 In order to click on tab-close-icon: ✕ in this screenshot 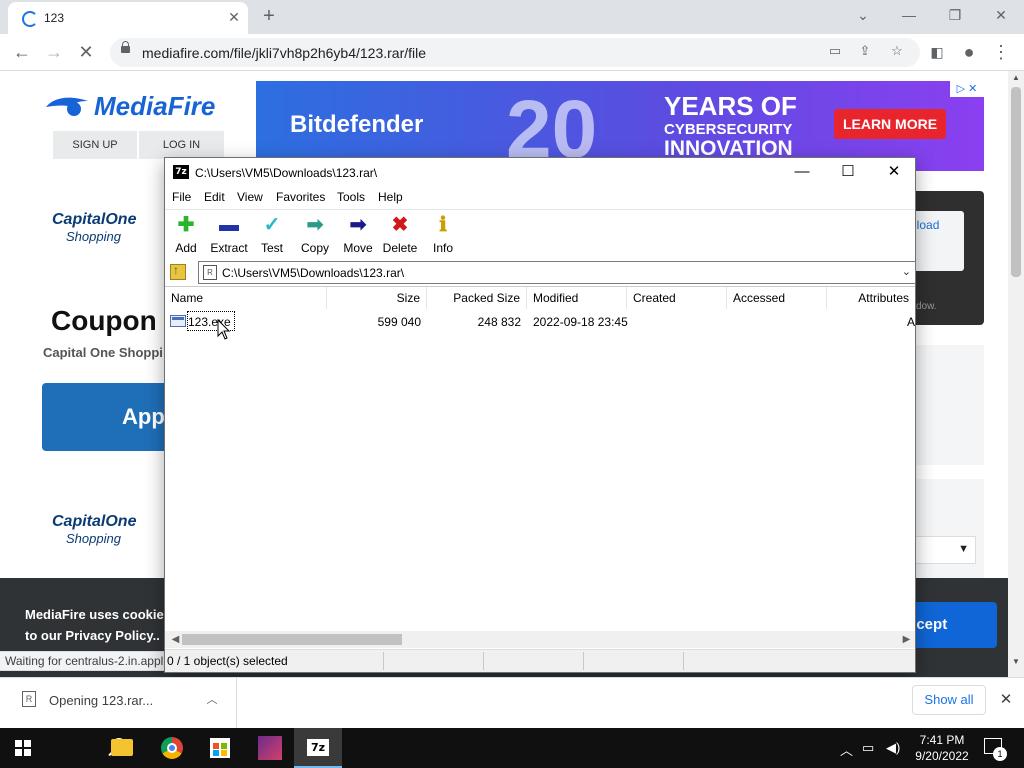, I will do `click(234, 17)`.